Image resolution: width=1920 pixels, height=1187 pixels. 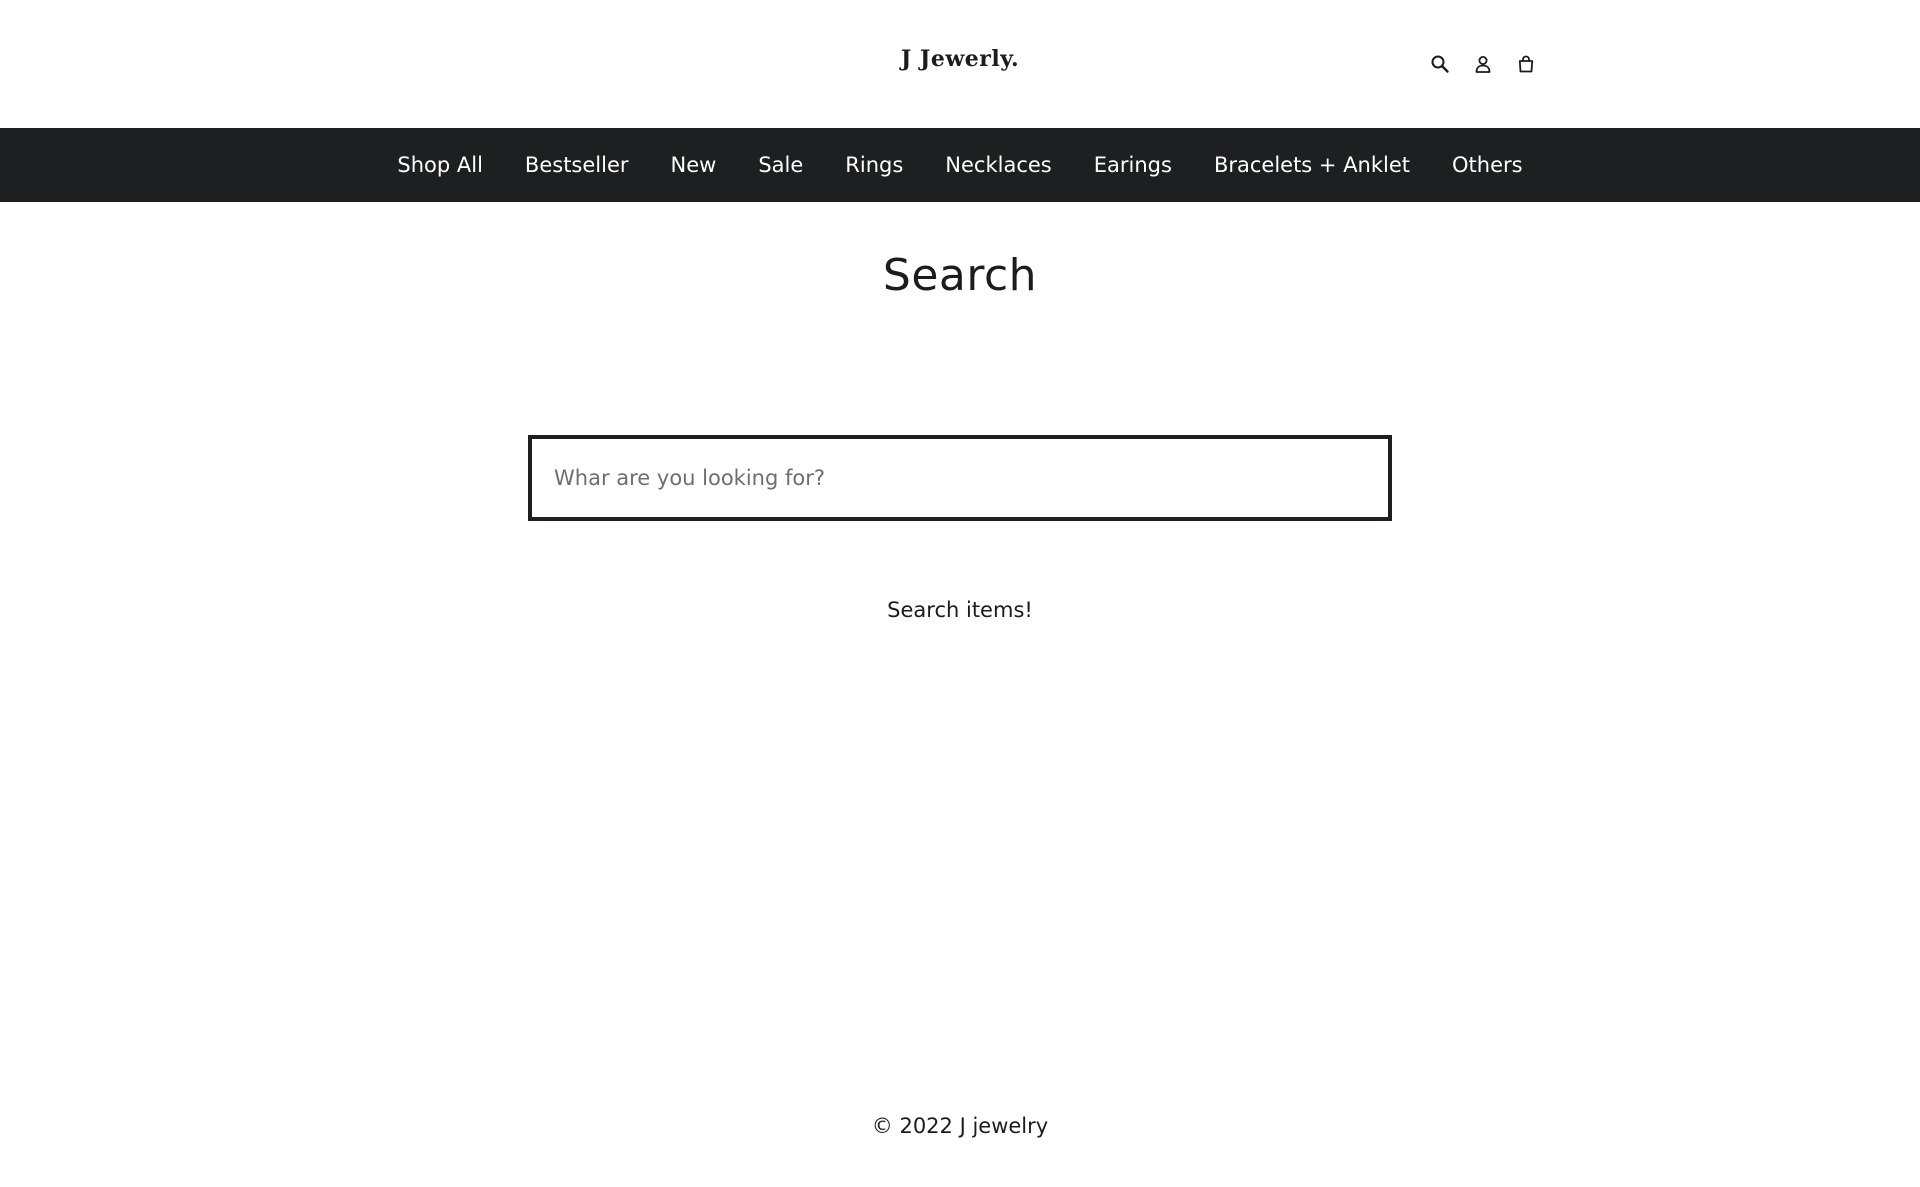 What do you see at coordinates (1487, 165) in the screenshot?
I see `nav-item-others: Others` at bounding box center [1487, 165].